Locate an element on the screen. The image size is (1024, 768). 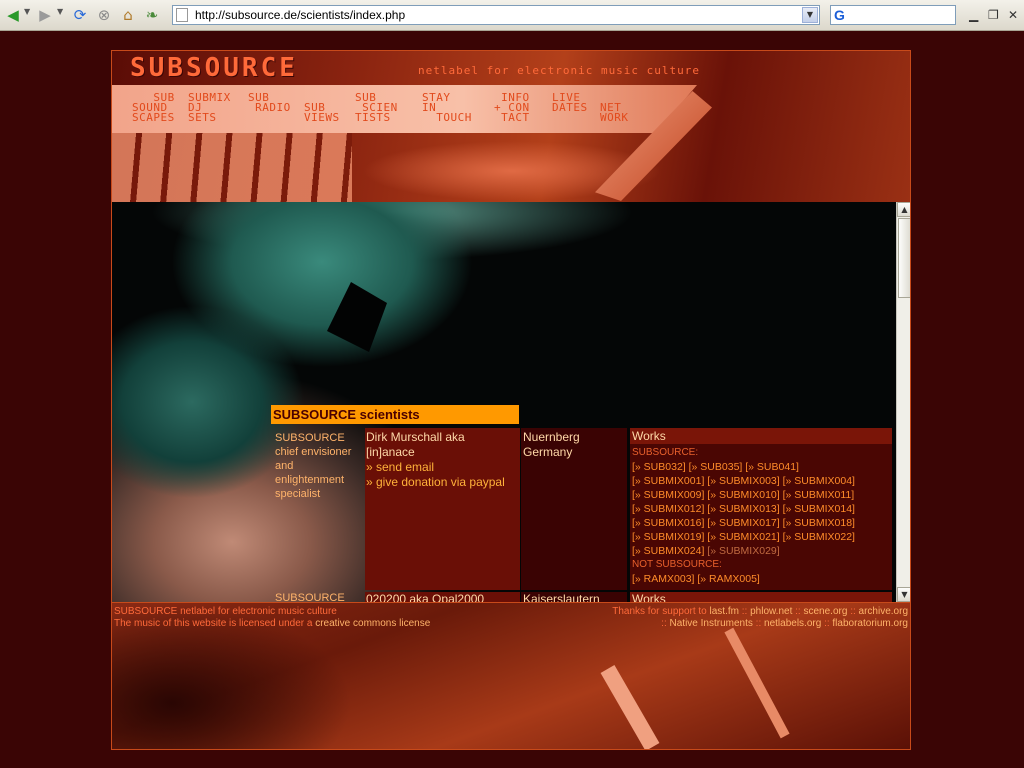
release-link: [» SUBMIX018] is located at coordinates (819, 523).